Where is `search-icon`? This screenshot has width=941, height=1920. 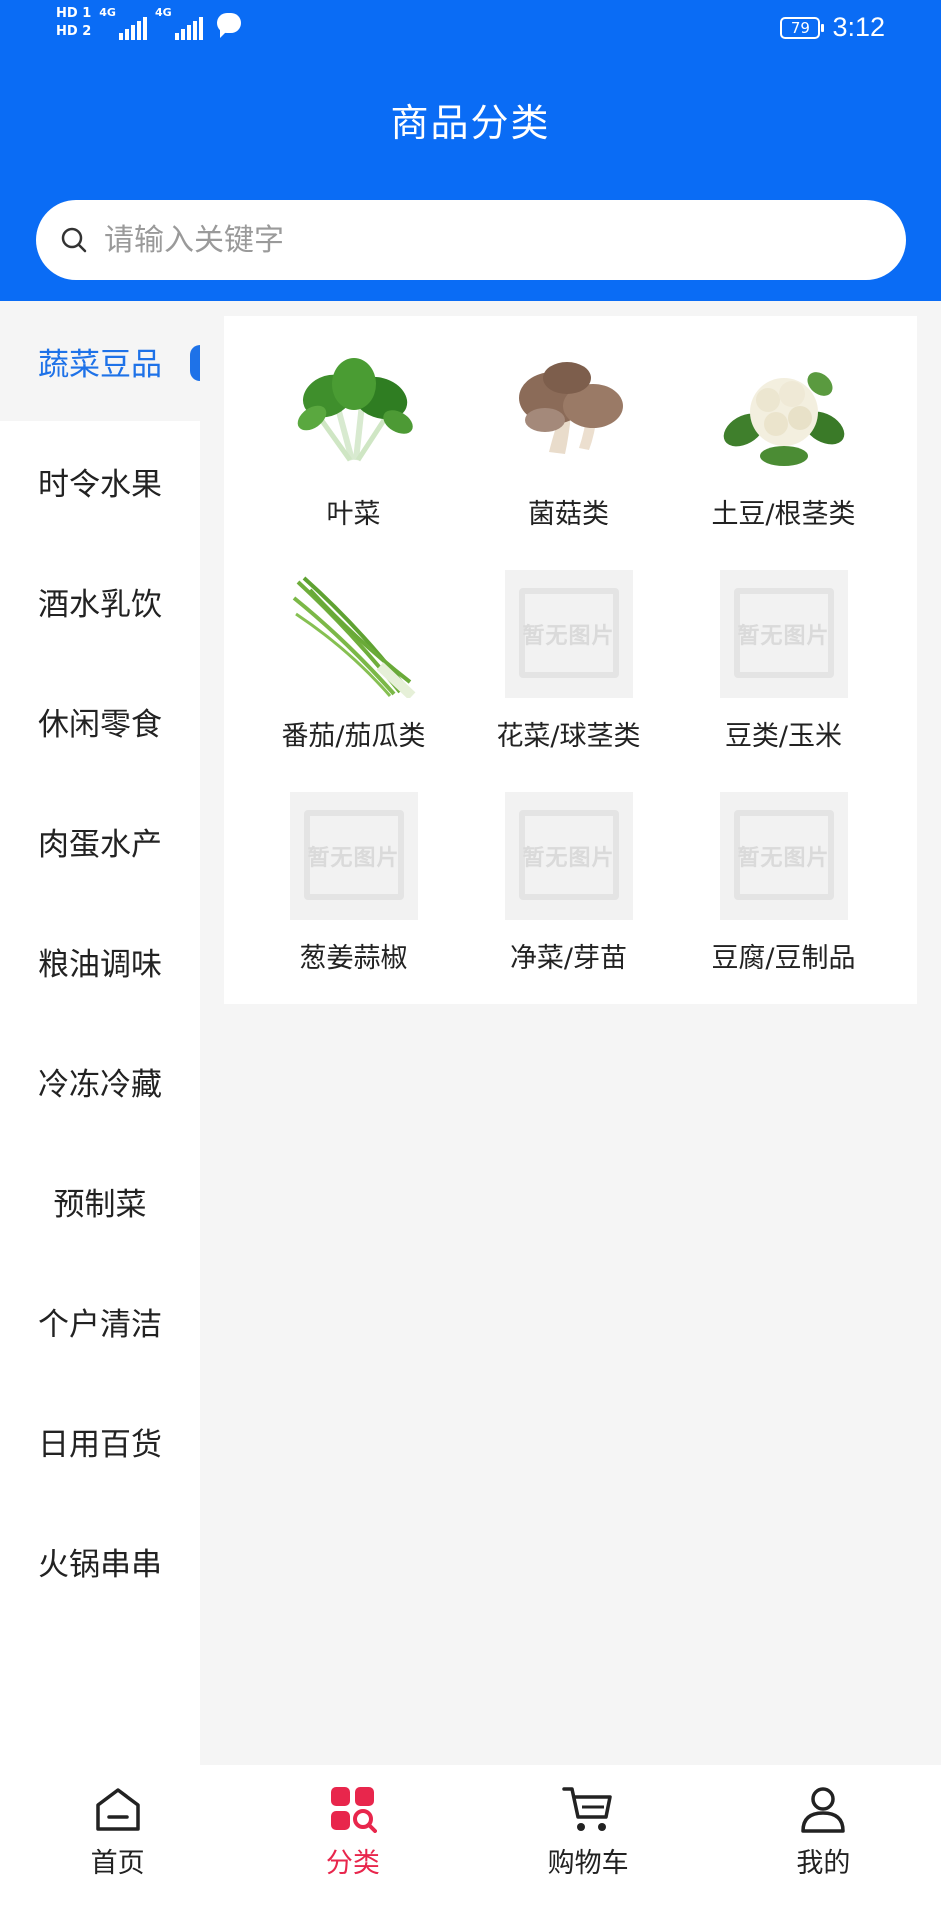
search-icon is located at coordinates (74, 240).